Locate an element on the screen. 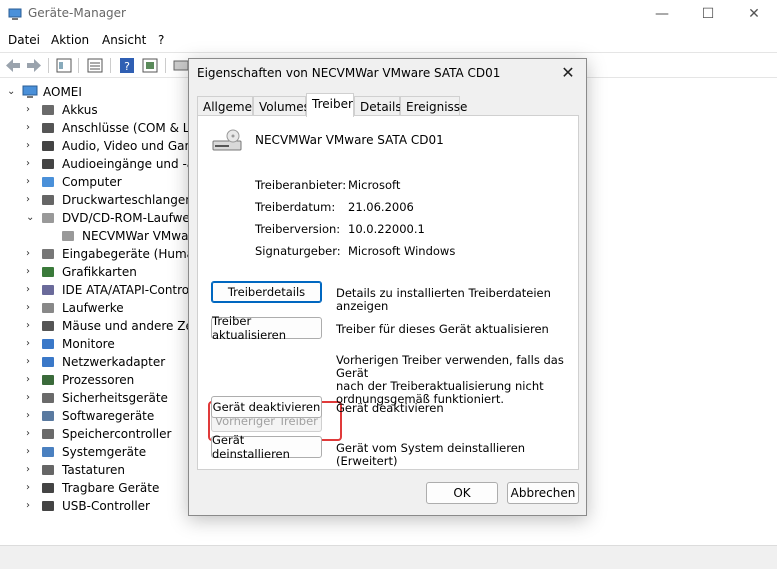 This screenshot has width=777, height=569. window-title: Geräte-Manager is located at coordinates (77, 13).